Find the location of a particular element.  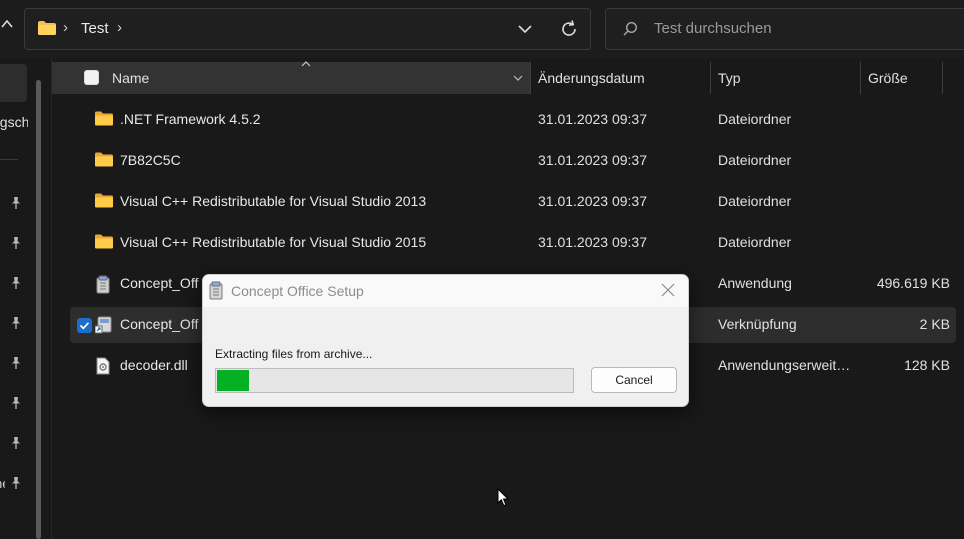

navigation-pane: egsch ne is located at coordinates (26, 298).